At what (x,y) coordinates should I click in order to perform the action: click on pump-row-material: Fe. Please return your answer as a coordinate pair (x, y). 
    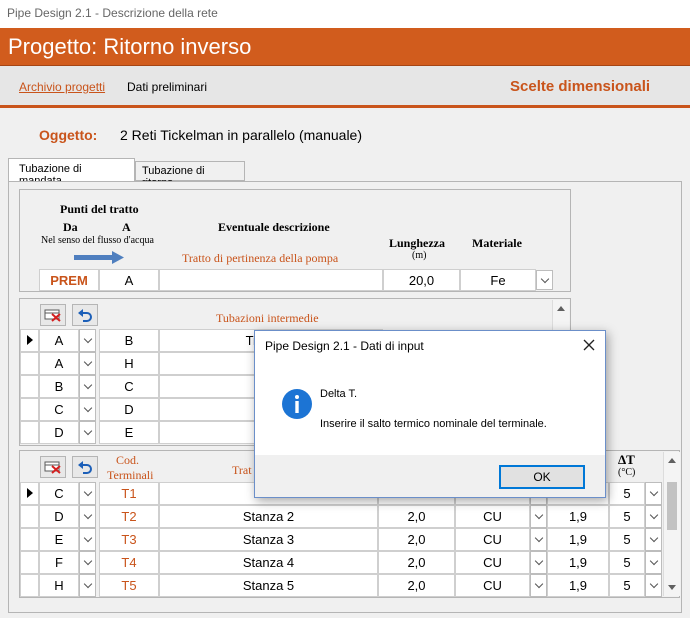
    Looking at the image, I should click on (498, 280).